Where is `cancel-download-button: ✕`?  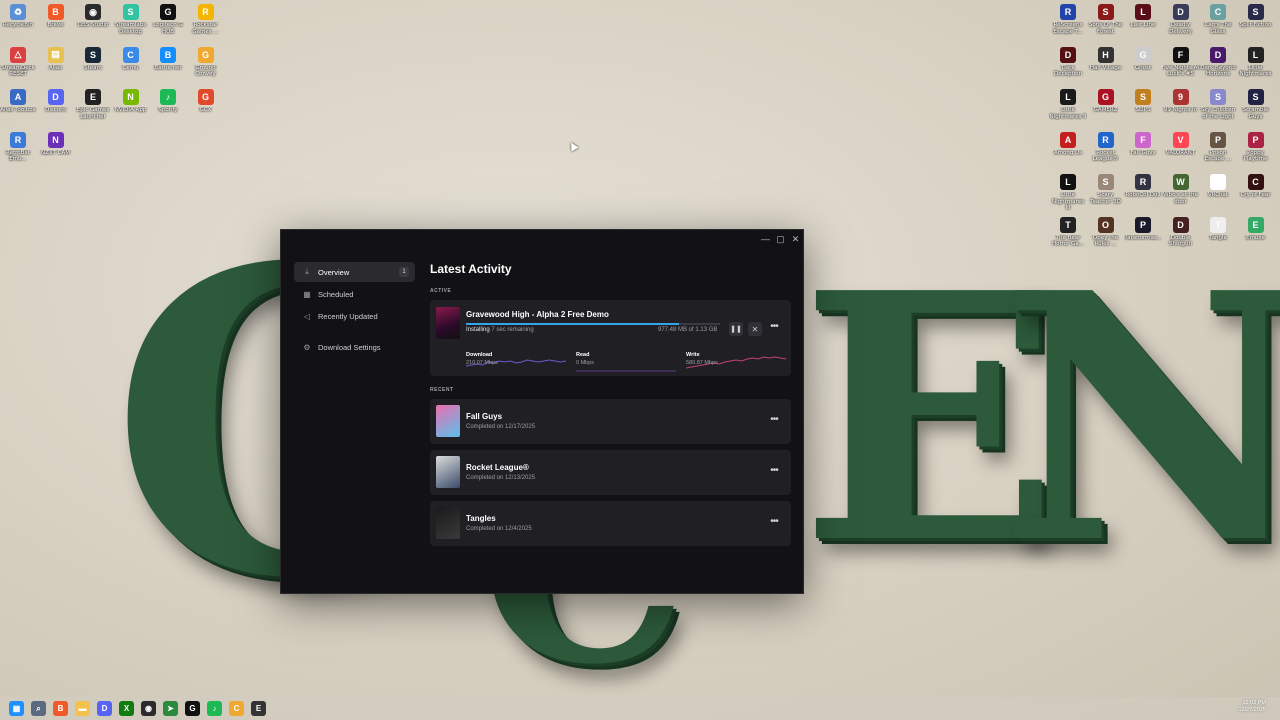 cancel-download-button: ✕ is located at coordinates (755, 329).